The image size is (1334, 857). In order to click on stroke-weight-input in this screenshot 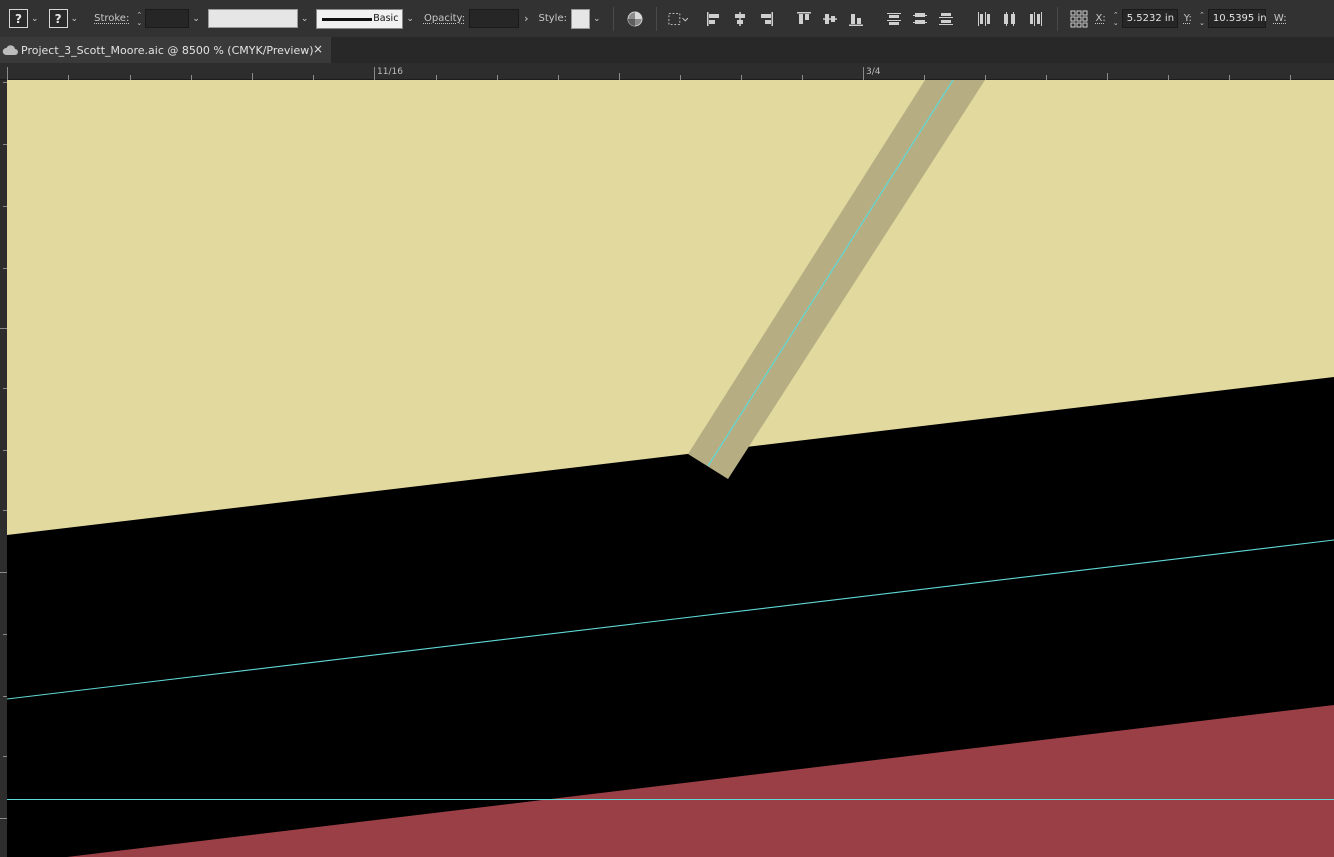, I will do `click(167, 18)`.